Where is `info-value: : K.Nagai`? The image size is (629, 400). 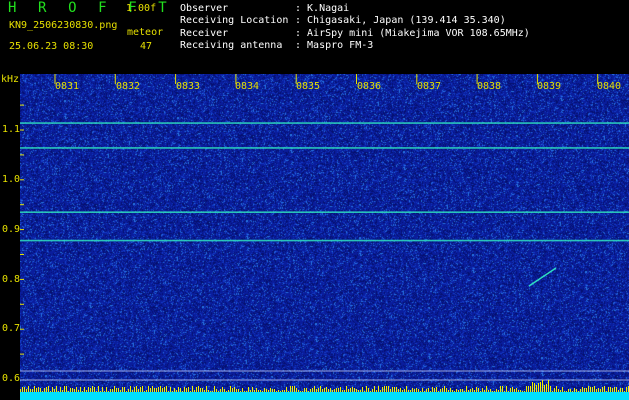
info-value: : K.Nagai is located at coordinates (322, 8).